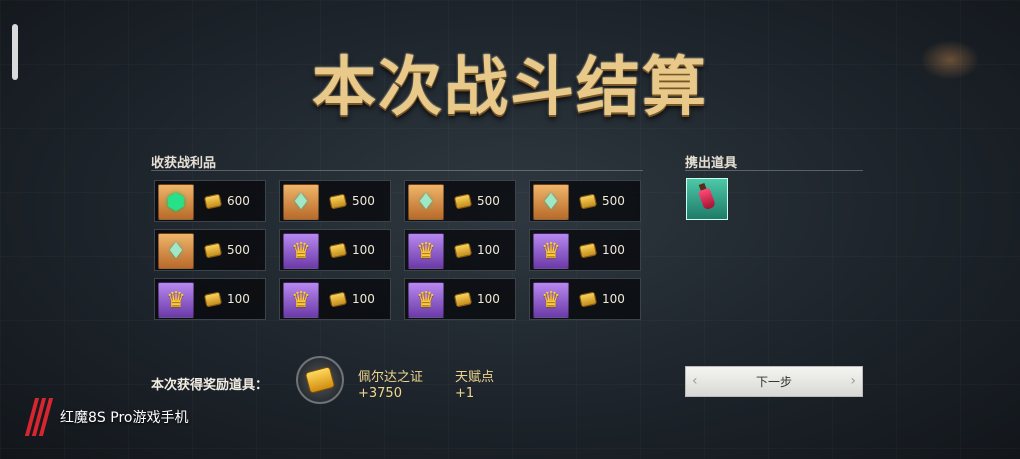  I want to click on loot-section-divider, so click(397, 170).